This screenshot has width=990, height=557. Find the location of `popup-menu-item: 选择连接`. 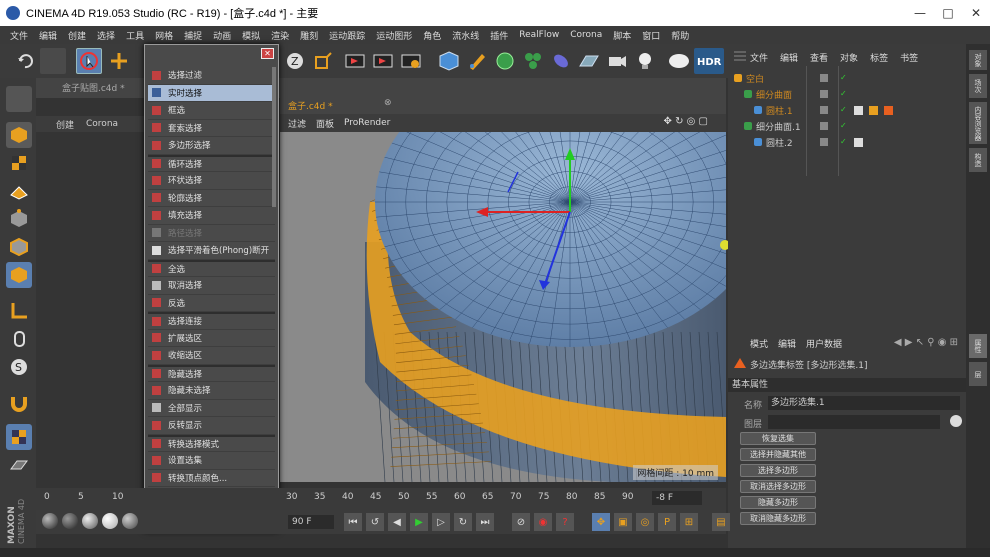

popup-menu-item: 选择连接 is located at coordinates (211, 321).